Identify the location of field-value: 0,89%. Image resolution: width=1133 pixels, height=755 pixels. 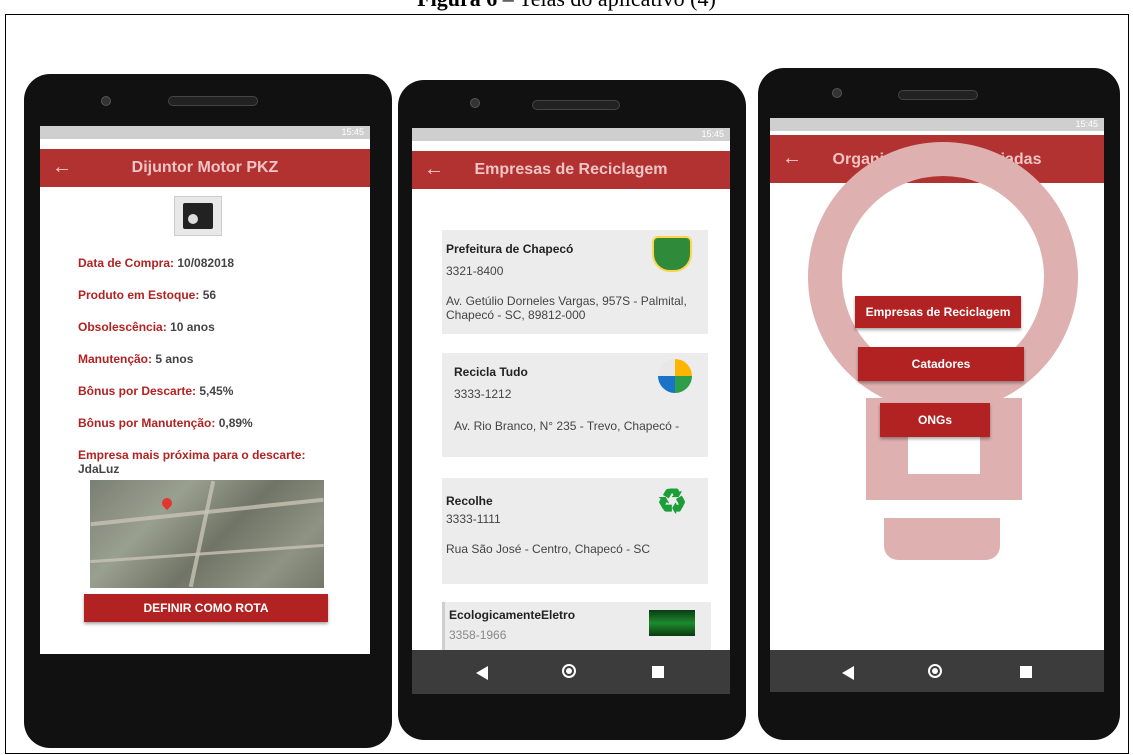
(235, 423).